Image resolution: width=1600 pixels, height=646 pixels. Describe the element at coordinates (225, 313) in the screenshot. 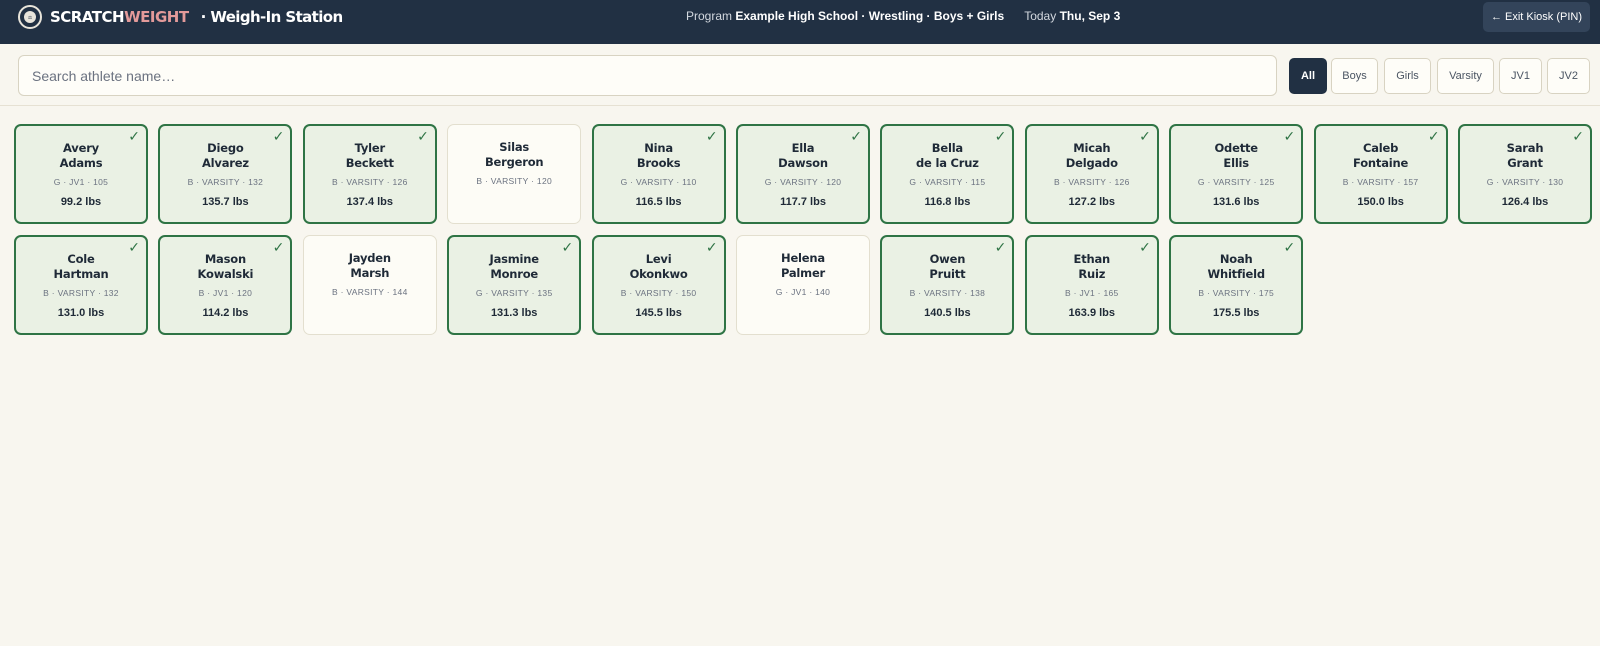

I see `athlete-weight: 114.2 lbs` at that location.